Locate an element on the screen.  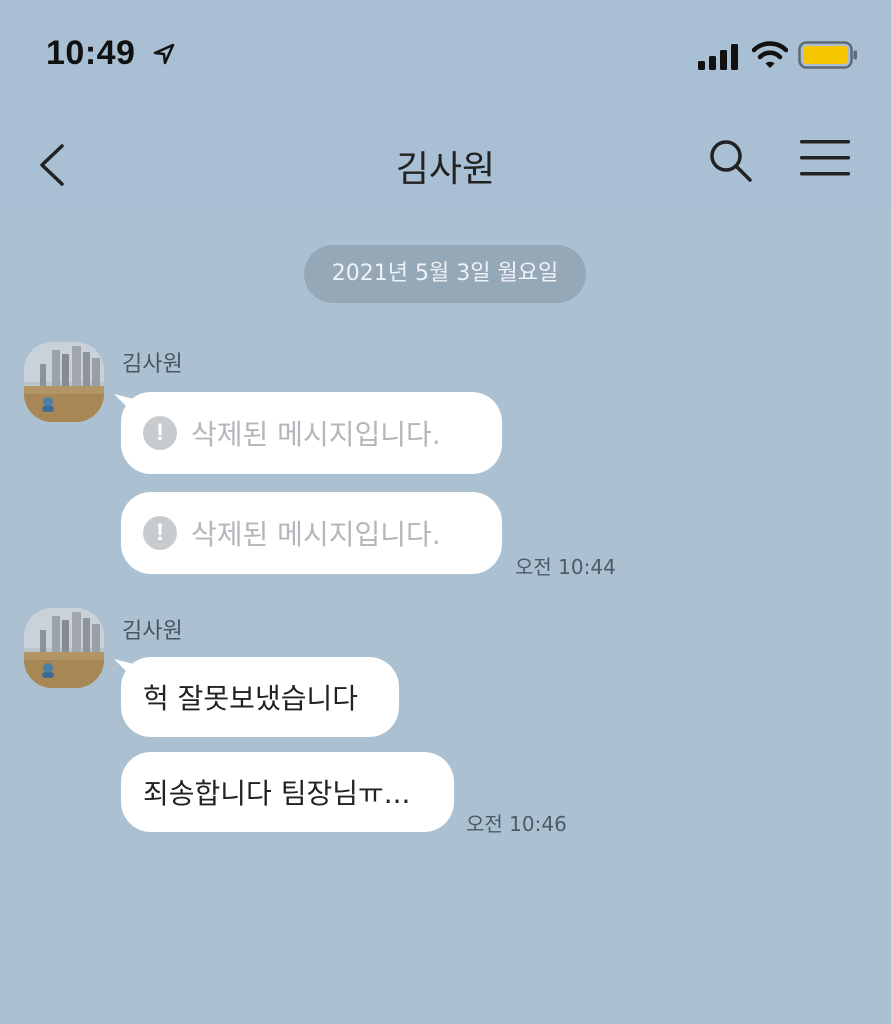
date-divider: 2021년 5월 3일 월요일 is located at coordinates (445, 274).